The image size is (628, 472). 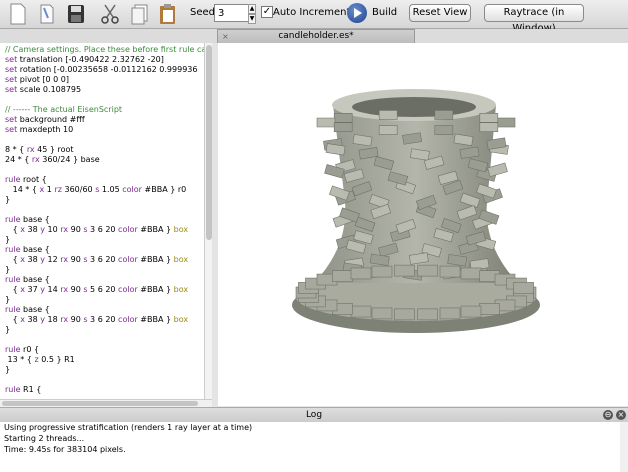 What do you see at coordinates (18, 14) in the screenshot?
I see `new-file-icon` at bounding box center [18, 14].